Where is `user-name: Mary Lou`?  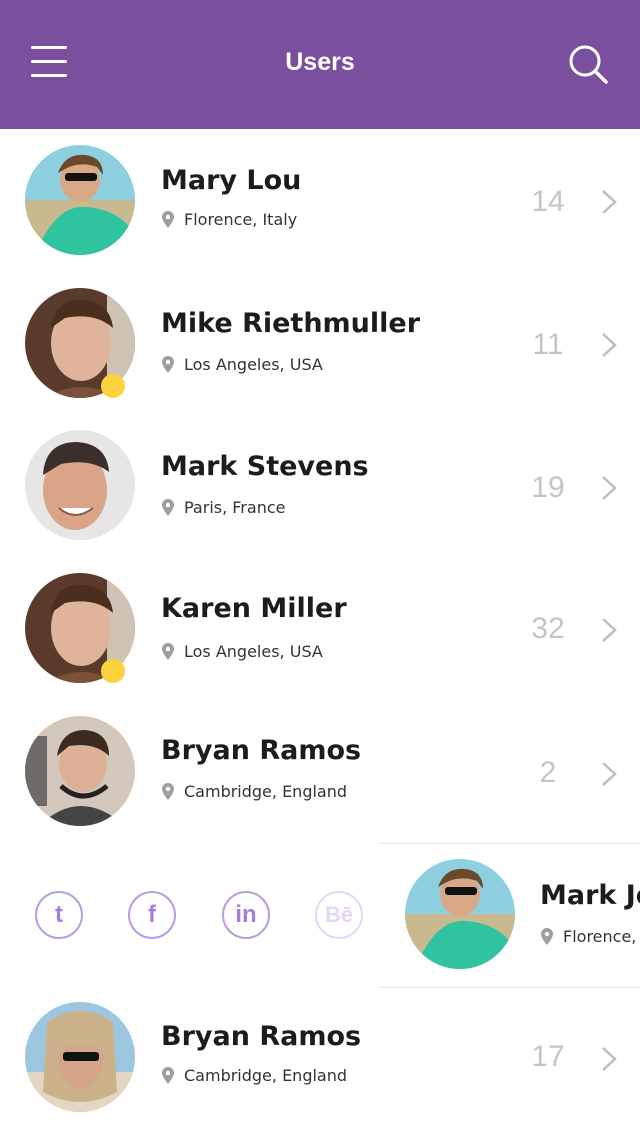 user-name: Mary Lou is located at coordinates (231, 180).